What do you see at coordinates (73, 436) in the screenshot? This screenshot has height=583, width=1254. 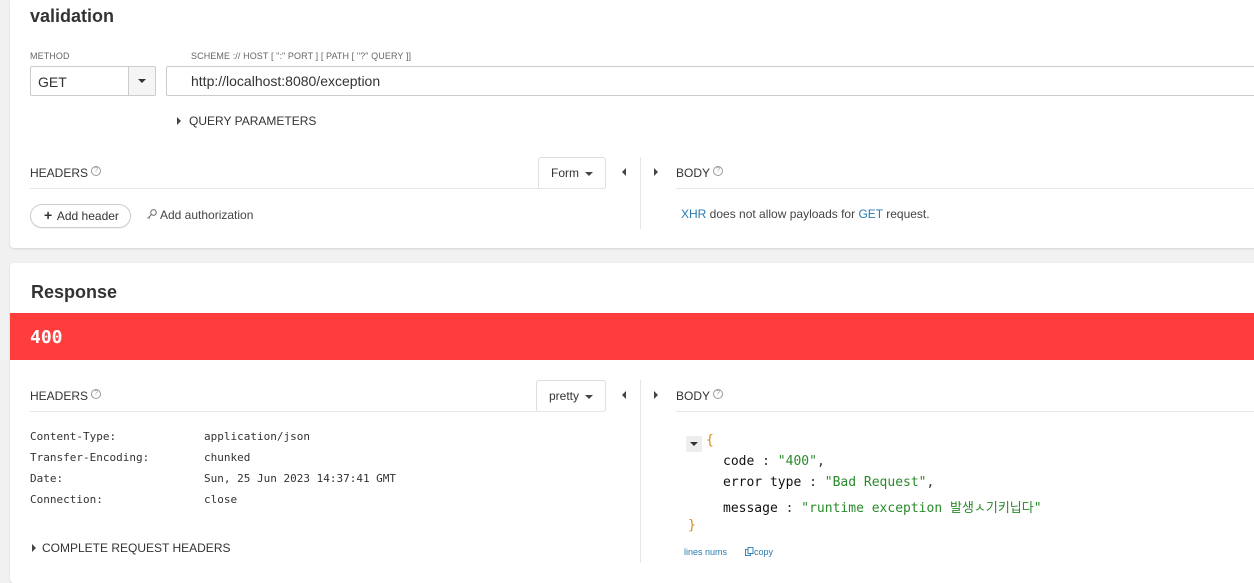 I see `header-name: Content-Type:` at bounding box center [73, 436].